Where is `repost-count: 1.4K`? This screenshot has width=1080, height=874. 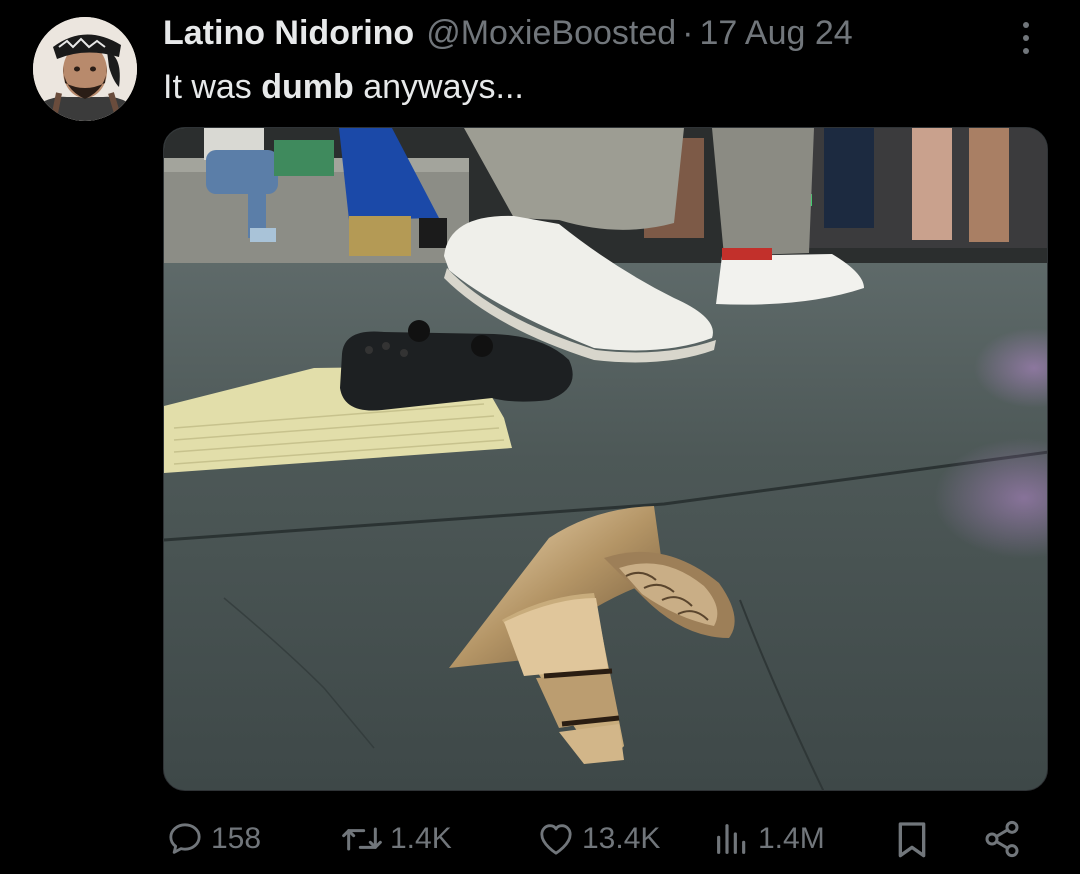 repost-count: 1.4K is located at coordinates (421, 838).